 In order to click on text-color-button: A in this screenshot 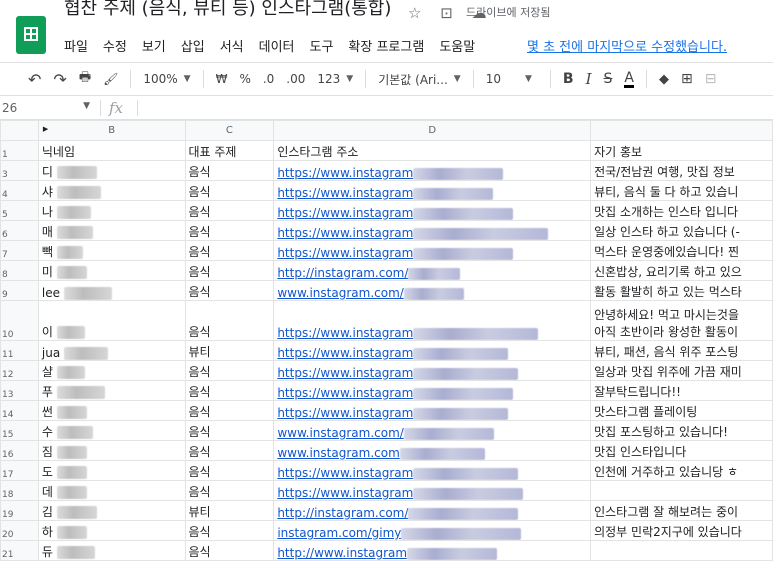, I will do `click(629, 79)`.